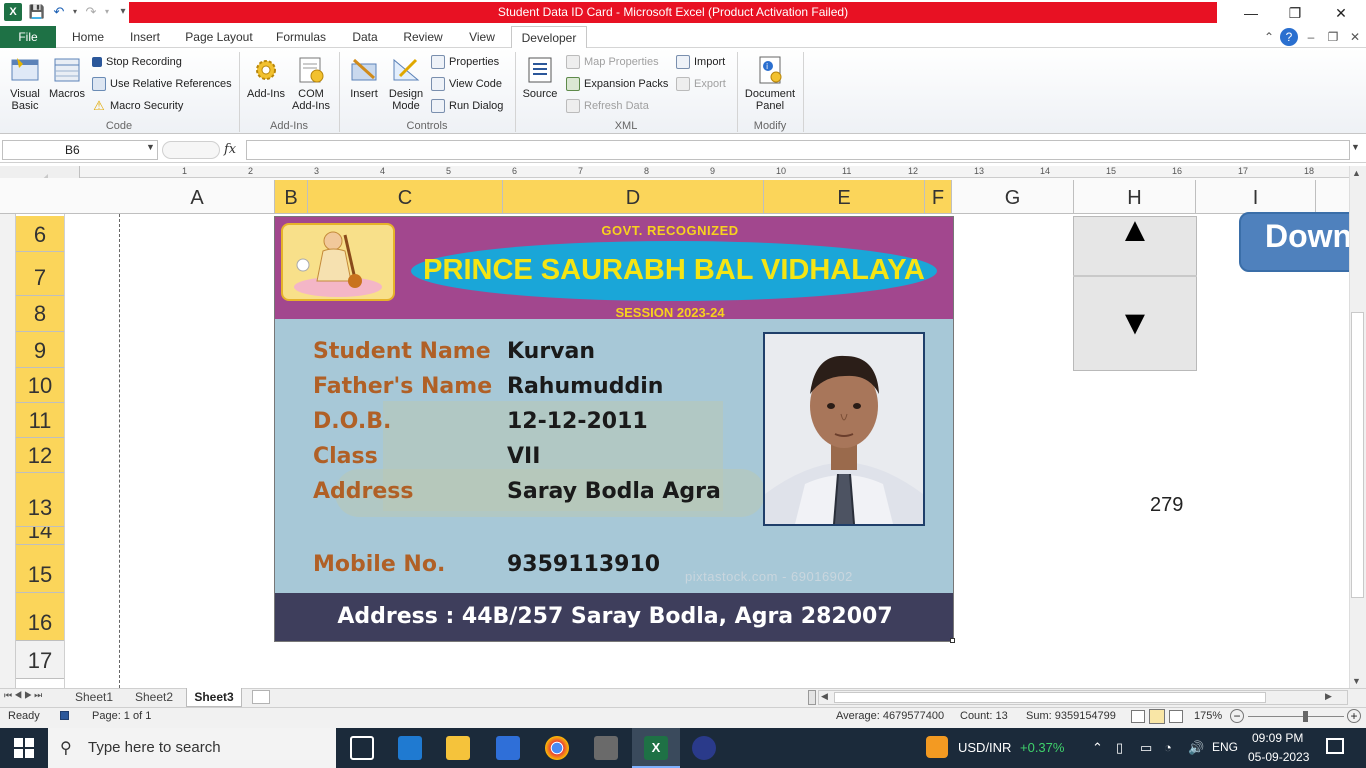 The image size is (1366, 768). What do you see at coordinates (1050, 697) in the screenshot?
I see `horizontal-scroll-thumb` at bounding box center [1050, 697].